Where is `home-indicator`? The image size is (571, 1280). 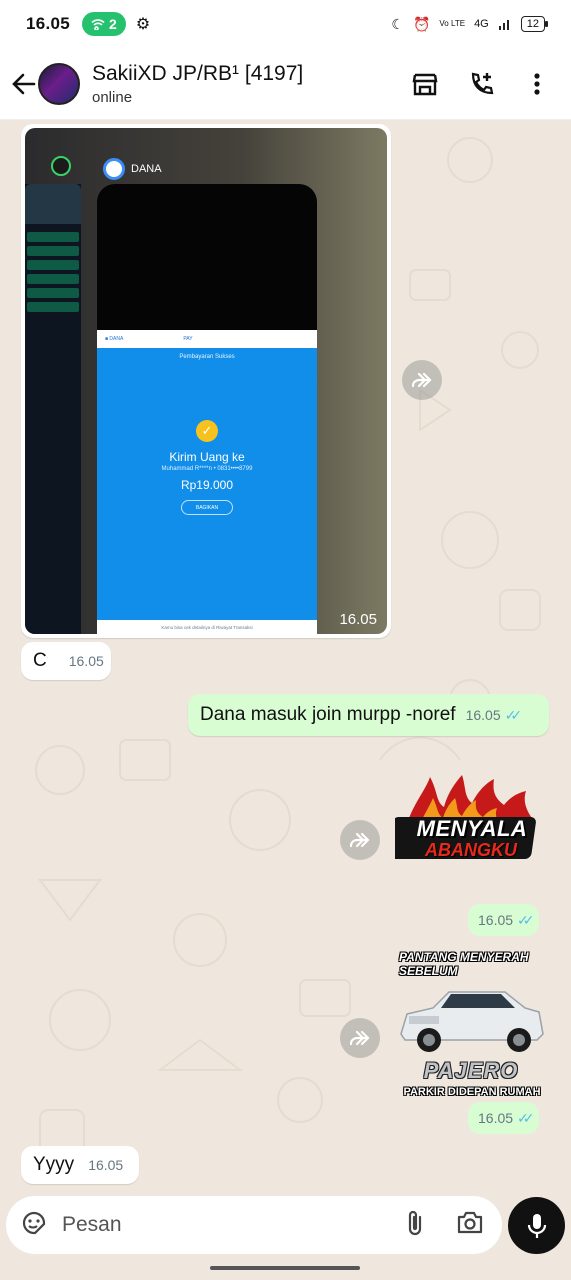
home-indicator is located at coordinates (285, 1268).